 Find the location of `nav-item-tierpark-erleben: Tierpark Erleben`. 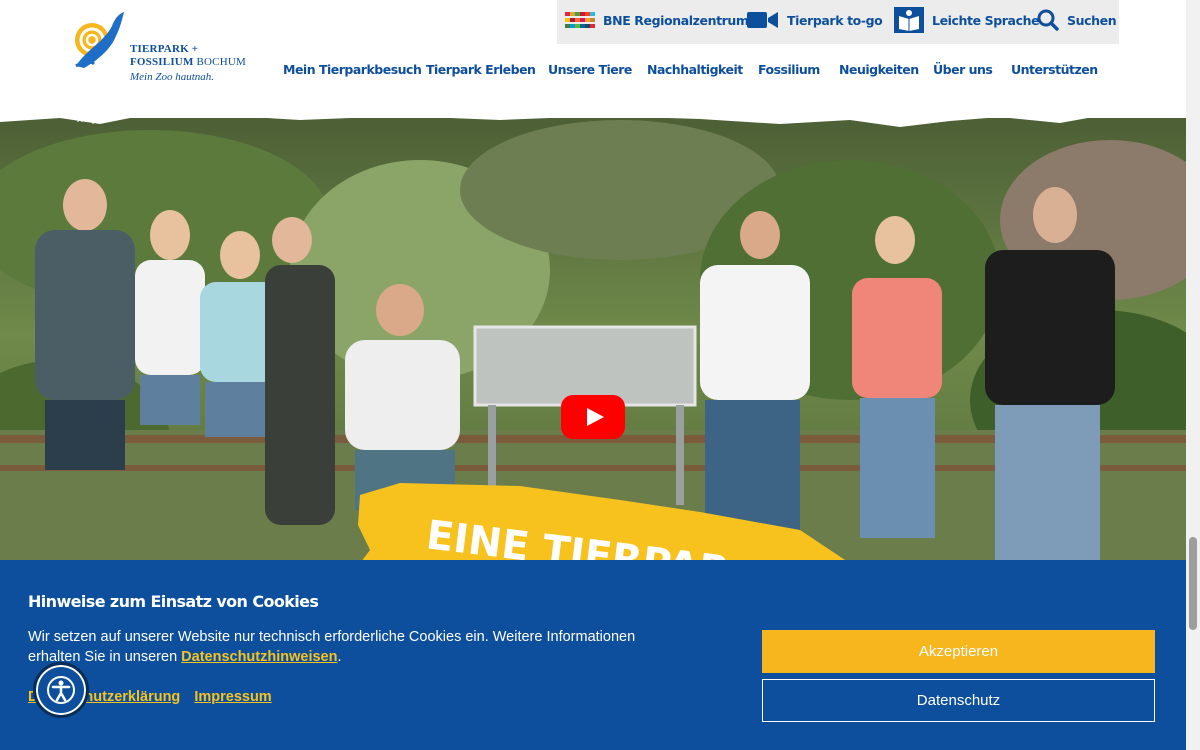

nav-item-tierpark-erleben: Tierpark Erleben is located at coordinates (481, 69).